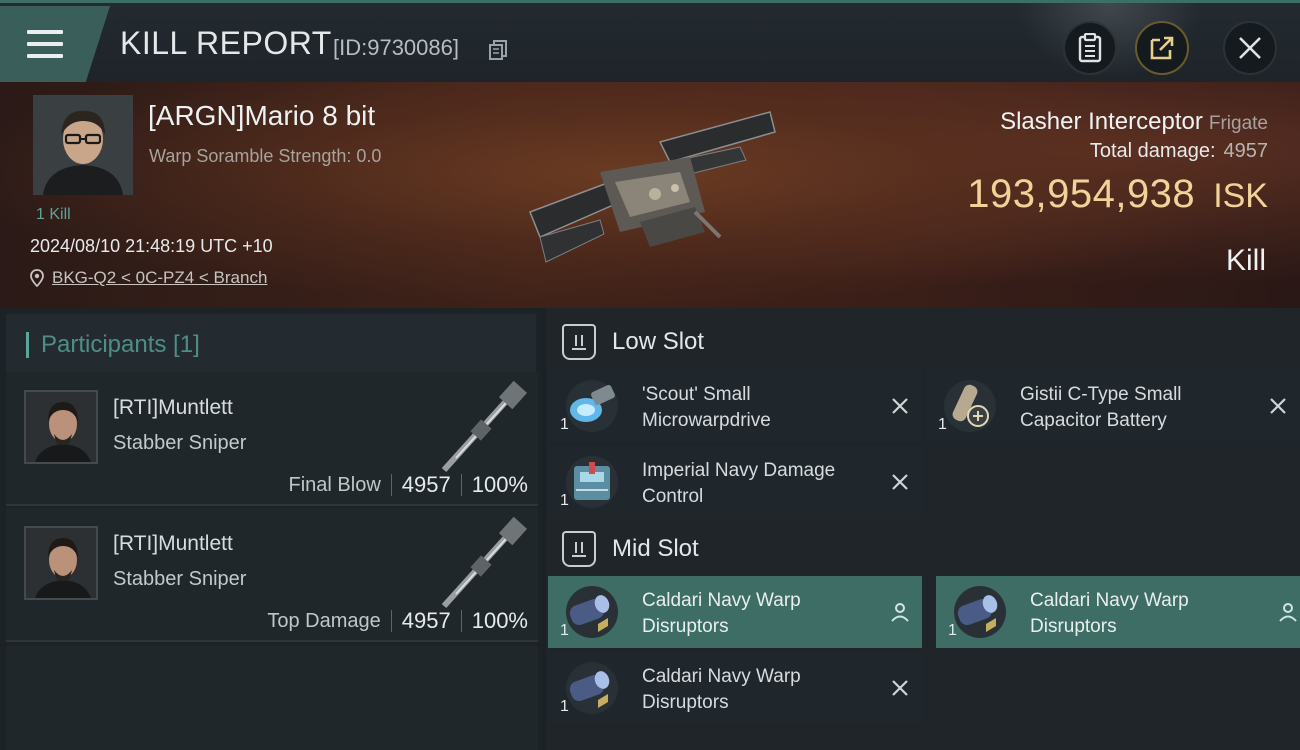  I want to click on ship-name: Slasher Interceptor, so click(1101, 121).